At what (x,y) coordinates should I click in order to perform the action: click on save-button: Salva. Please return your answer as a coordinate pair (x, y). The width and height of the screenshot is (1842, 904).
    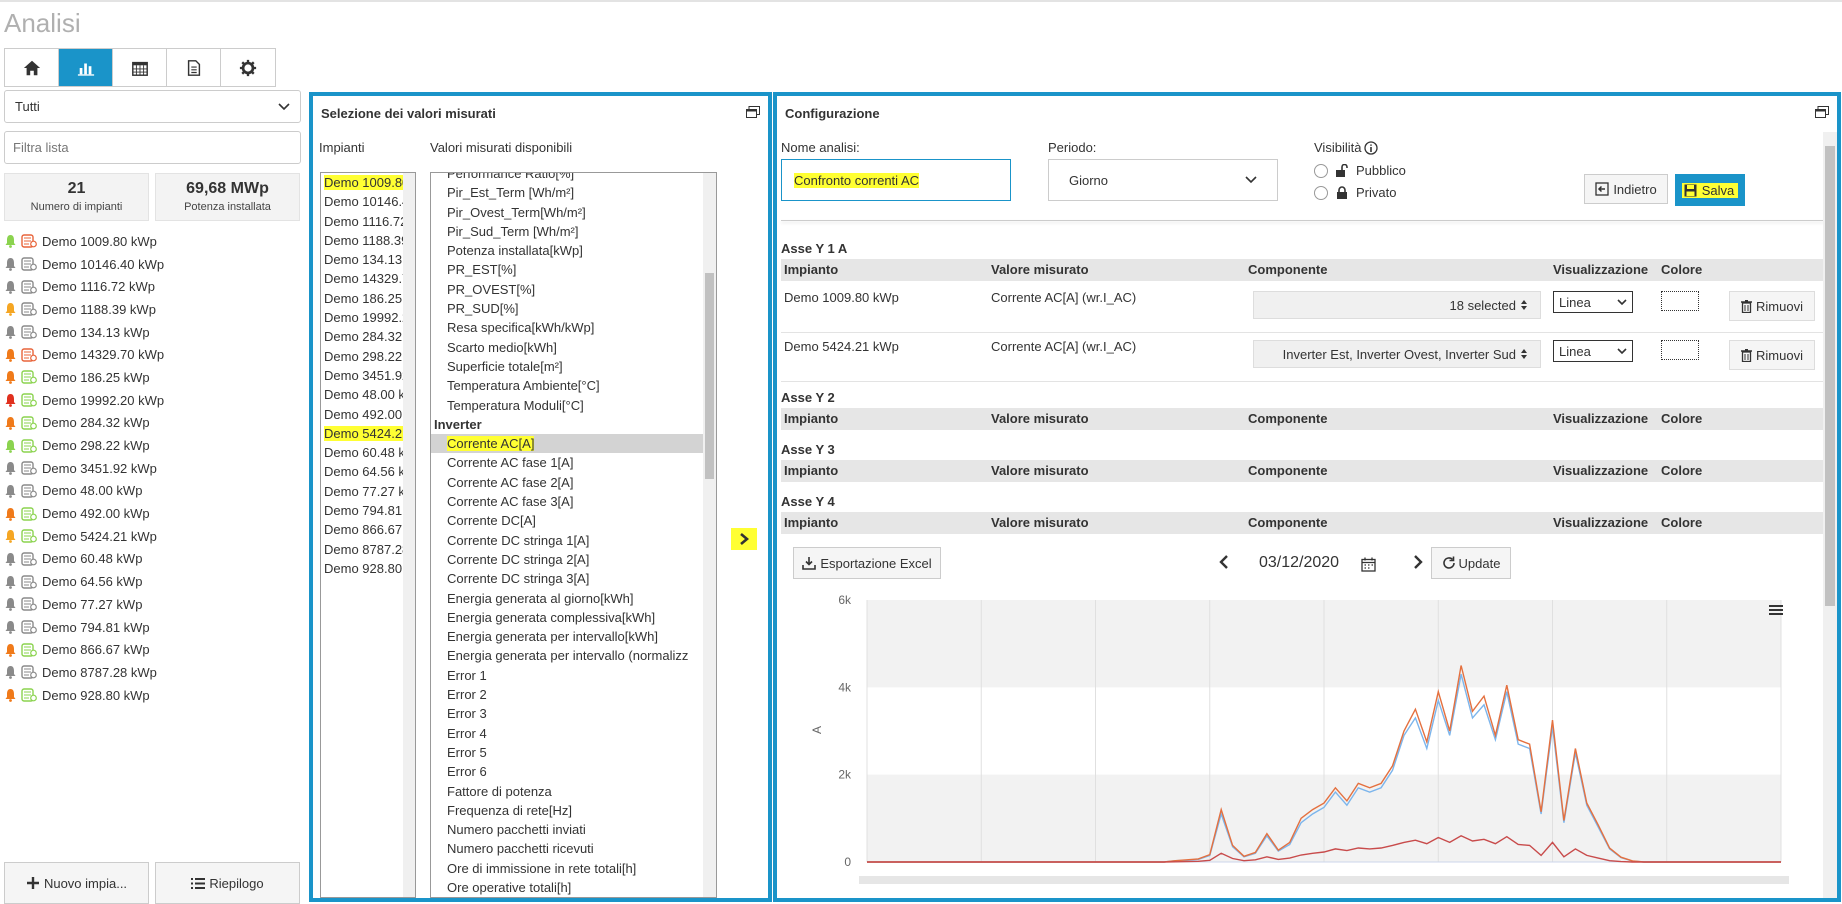
    Looking at the image, I should click on (1710, 190).